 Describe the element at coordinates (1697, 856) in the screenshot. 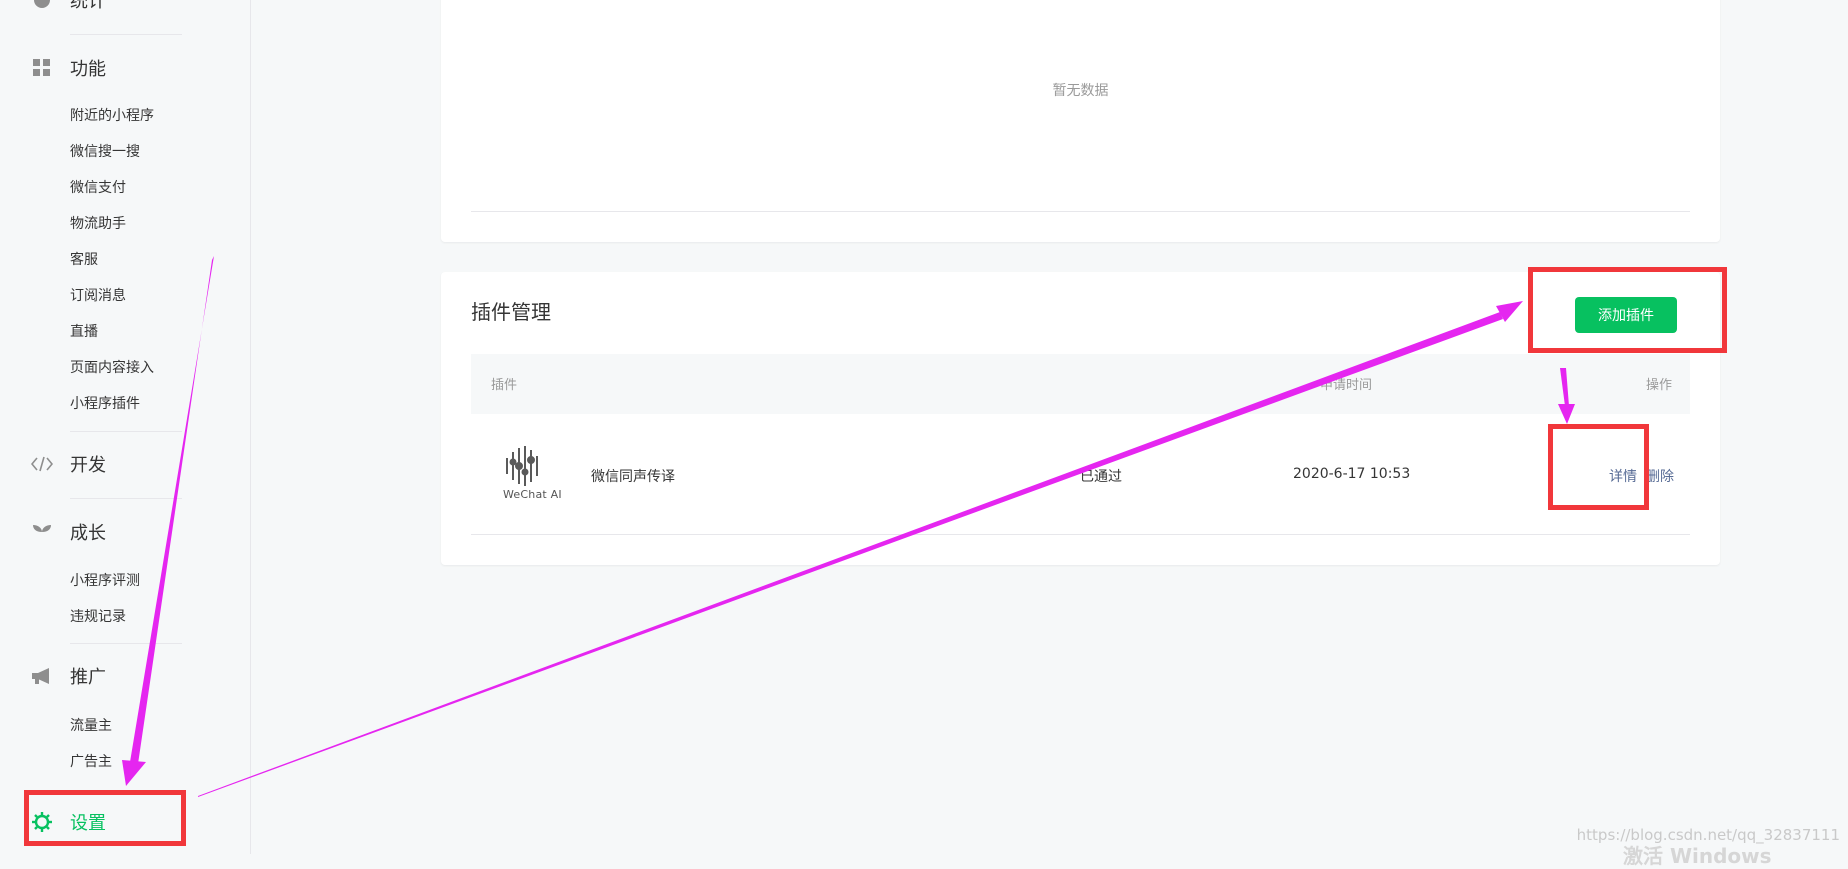

I see `watermark-windows: 激活 Windows` at that location.